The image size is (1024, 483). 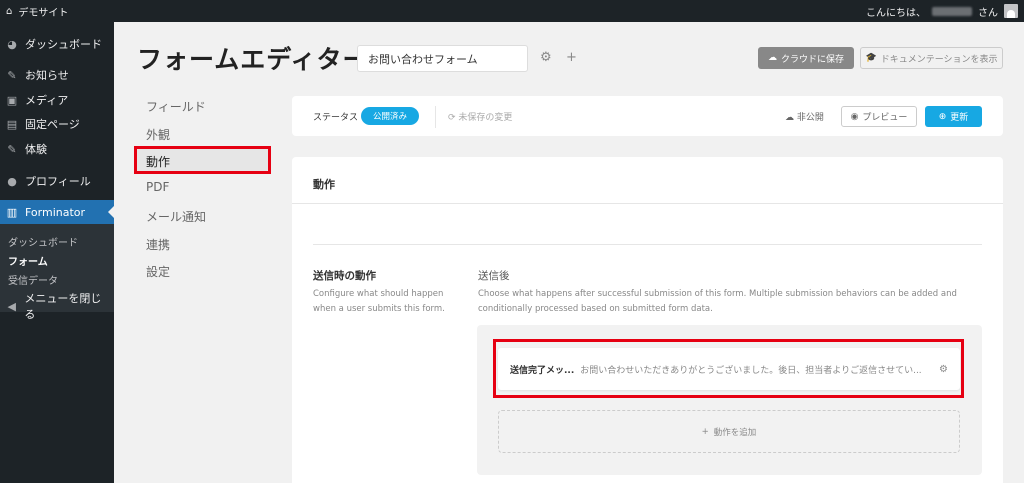 I want to click on sidebar-item-forminator: ▥ Forminator, so click(x=57, y=212).